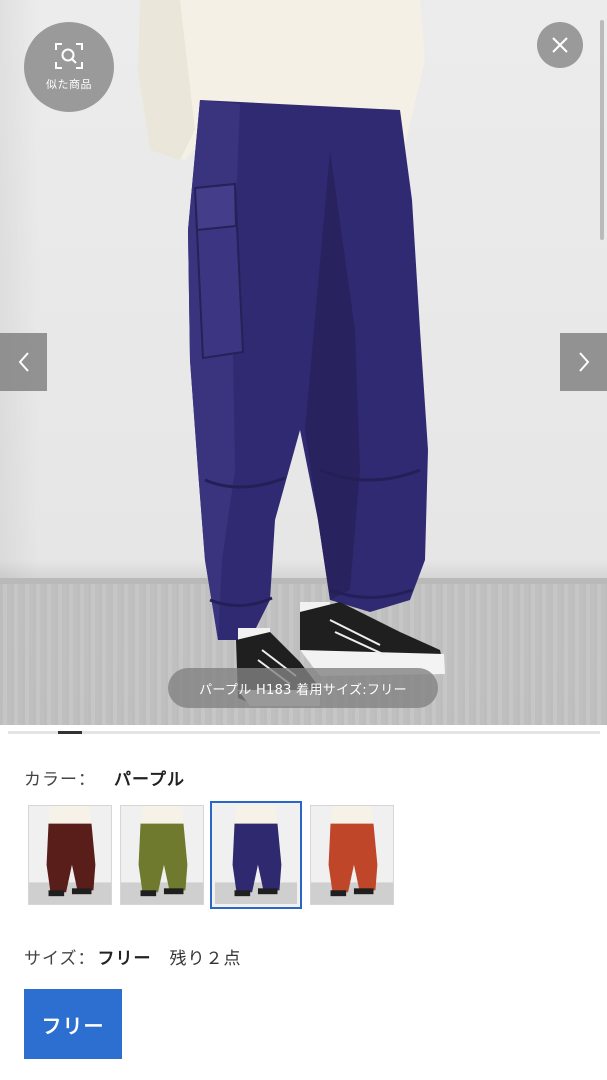 Image resolution: width=607 pixels, height=1080 pixels. I want to click on color-swatch-orange, so click(352, 855).